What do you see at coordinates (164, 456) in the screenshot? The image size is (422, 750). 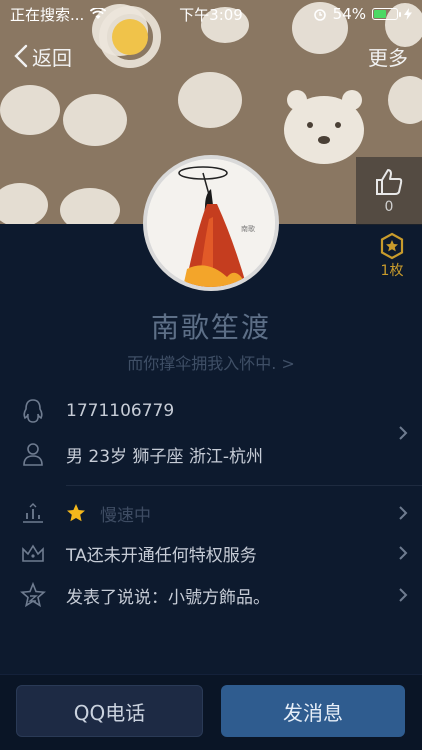 I see `profile-details: 男 23岁 狮子座 浙江-杭州` at bounding box center [164, 456].